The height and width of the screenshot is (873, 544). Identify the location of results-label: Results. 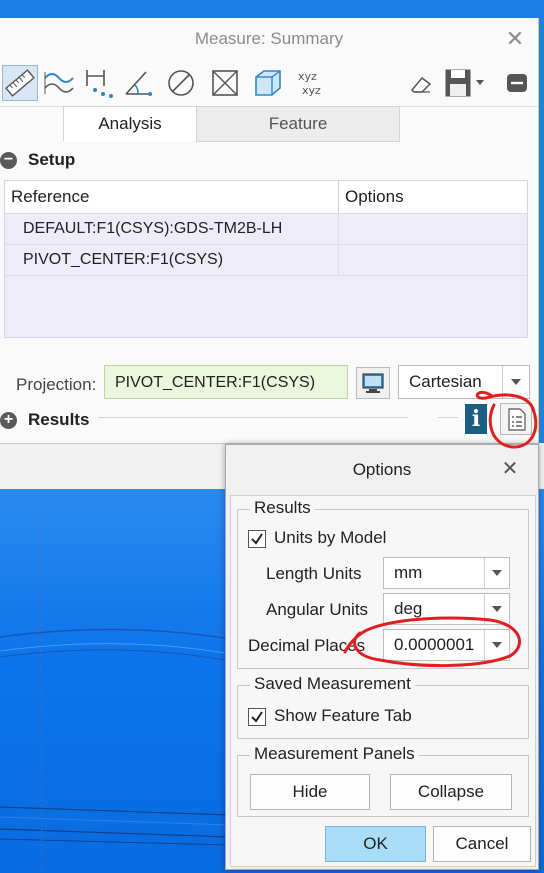
(59, 419).